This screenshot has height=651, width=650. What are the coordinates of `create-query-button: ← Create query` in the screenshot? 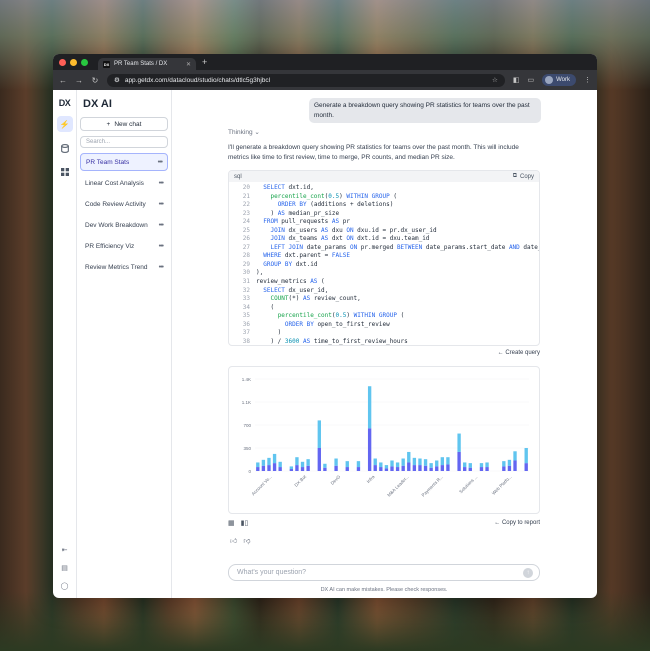 It's located at (488, 353).